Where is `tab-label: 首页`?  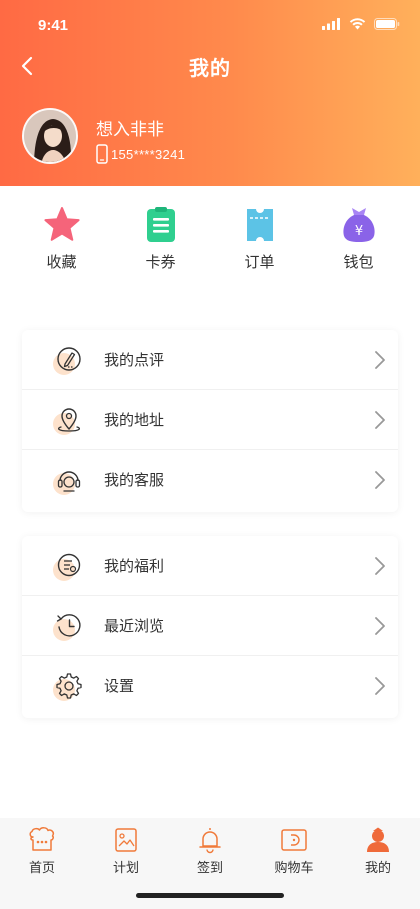 tab-label: 首页 is located at coordinates (41, 868).